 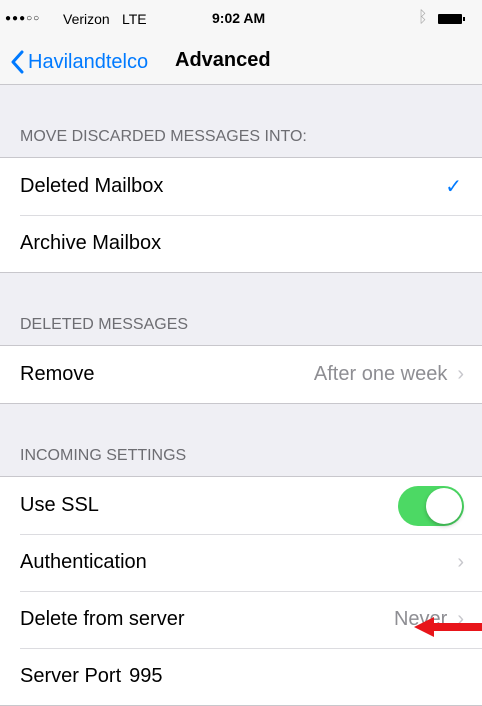 I want to click on section-header-incoming-settings: INCOMING SETTINGS, so click(x=241, y=440).